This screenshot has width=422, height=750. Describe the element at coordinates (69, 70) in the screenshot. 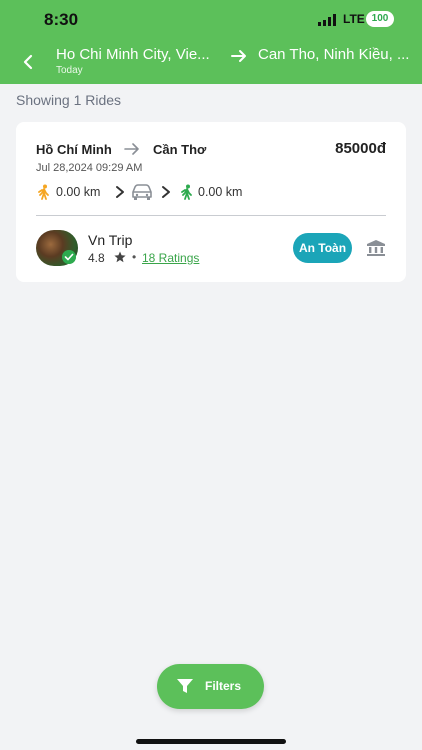

I see `trip-date: Today` at that location.